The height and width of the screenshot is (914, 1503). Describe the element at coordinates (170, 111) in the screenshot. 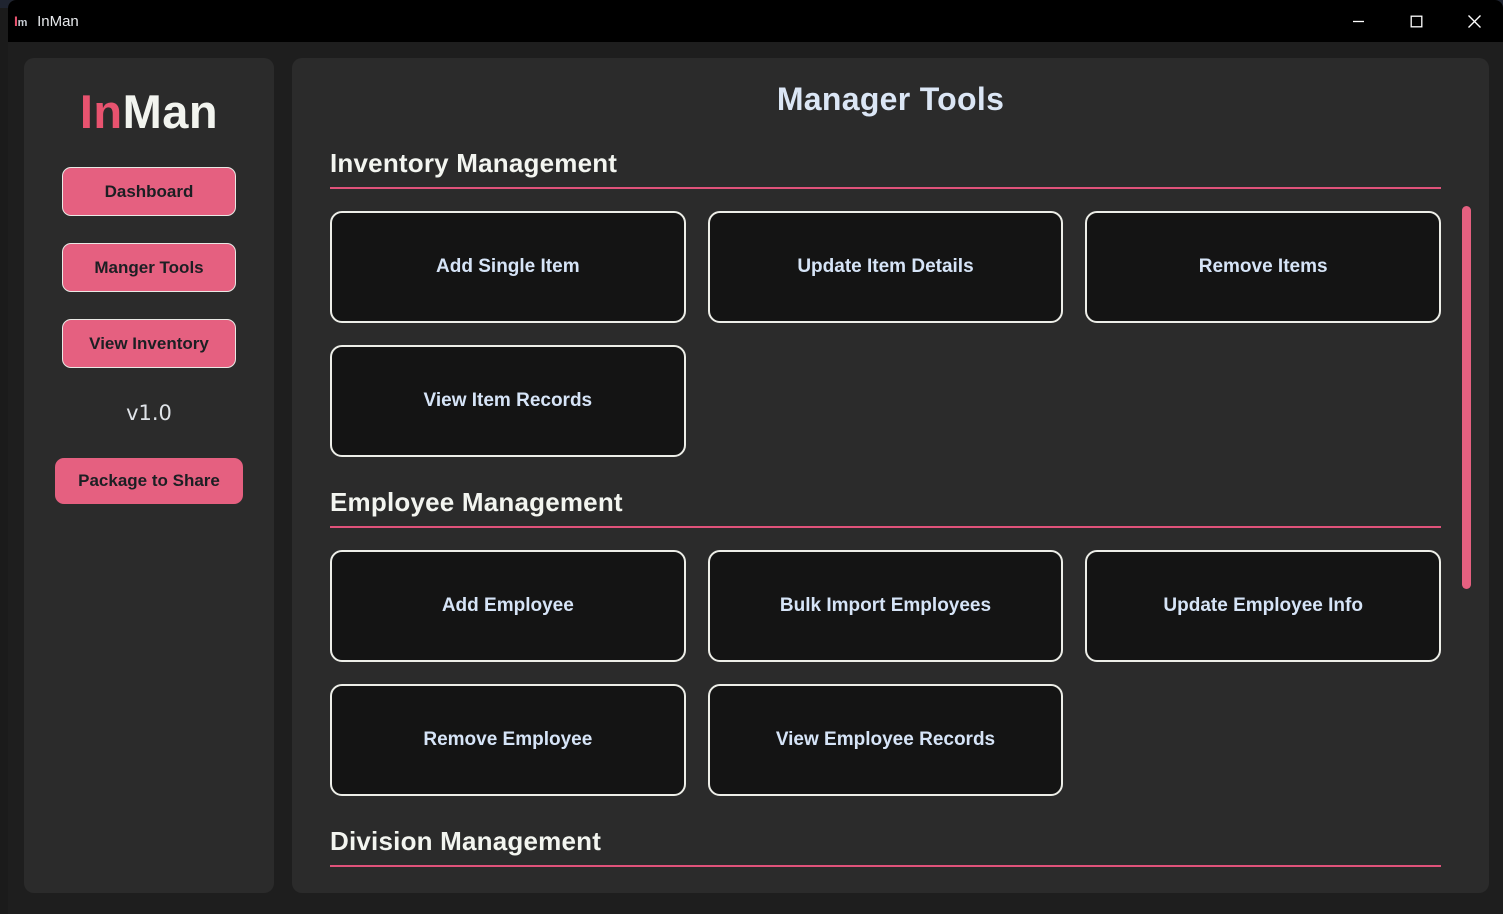

I see `sidebar-logo-secondary: Man` at that location.